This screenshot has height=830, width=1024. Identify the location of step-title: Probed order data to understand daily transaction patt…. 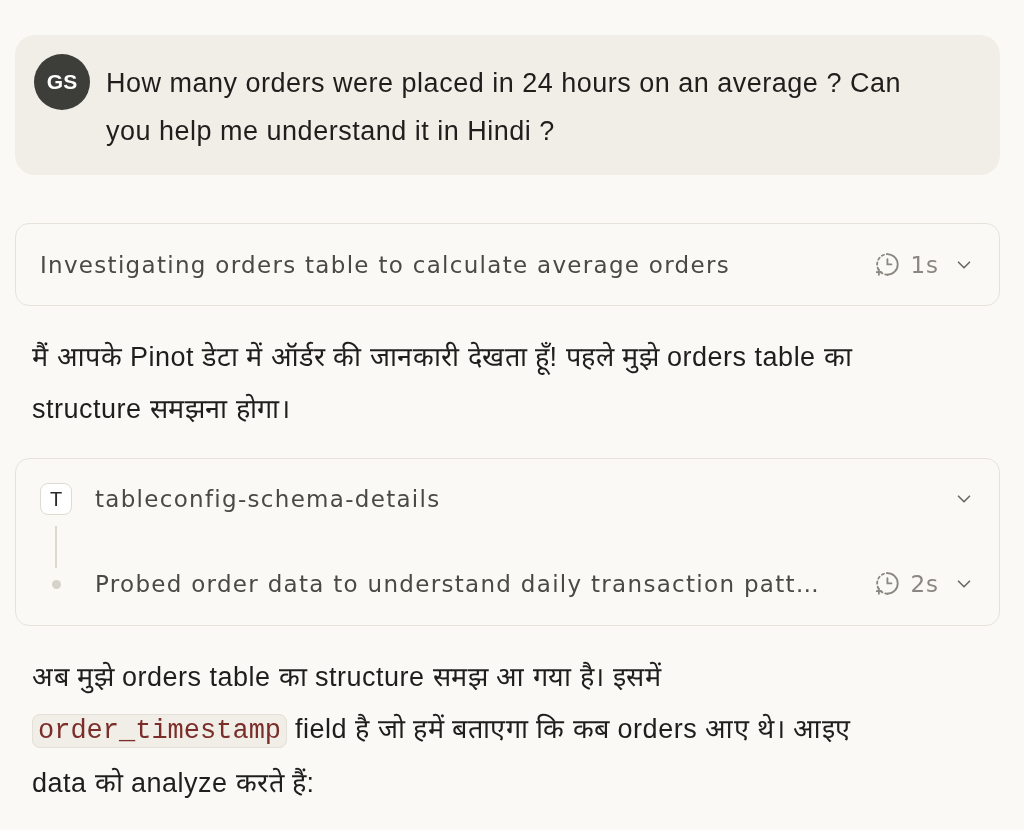
(458, 584).